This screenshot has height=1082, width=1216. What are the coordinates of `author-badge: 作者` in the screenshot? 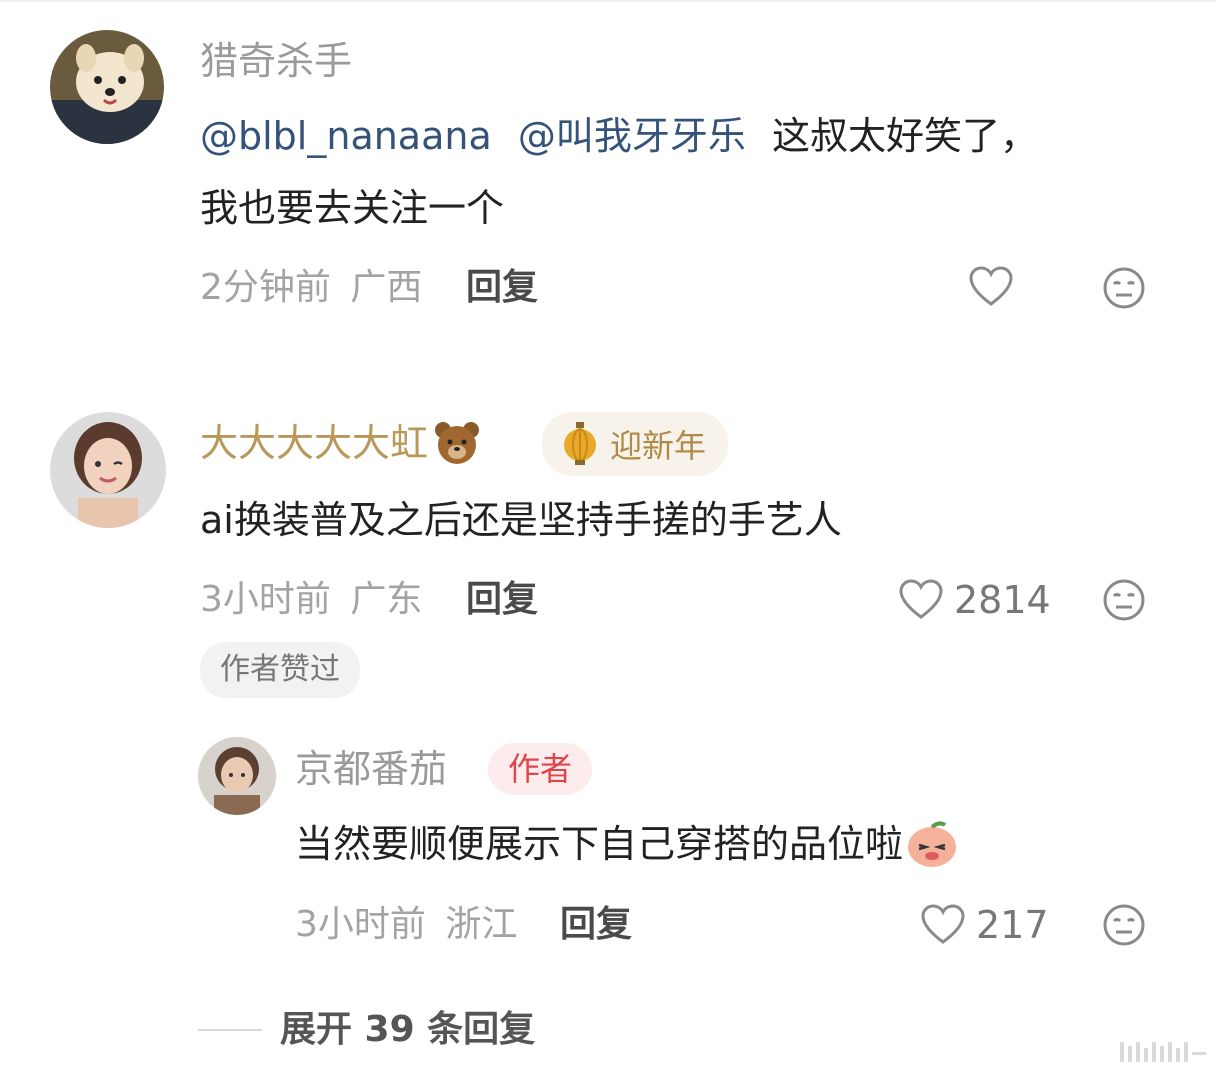 It's located at (540, 769).